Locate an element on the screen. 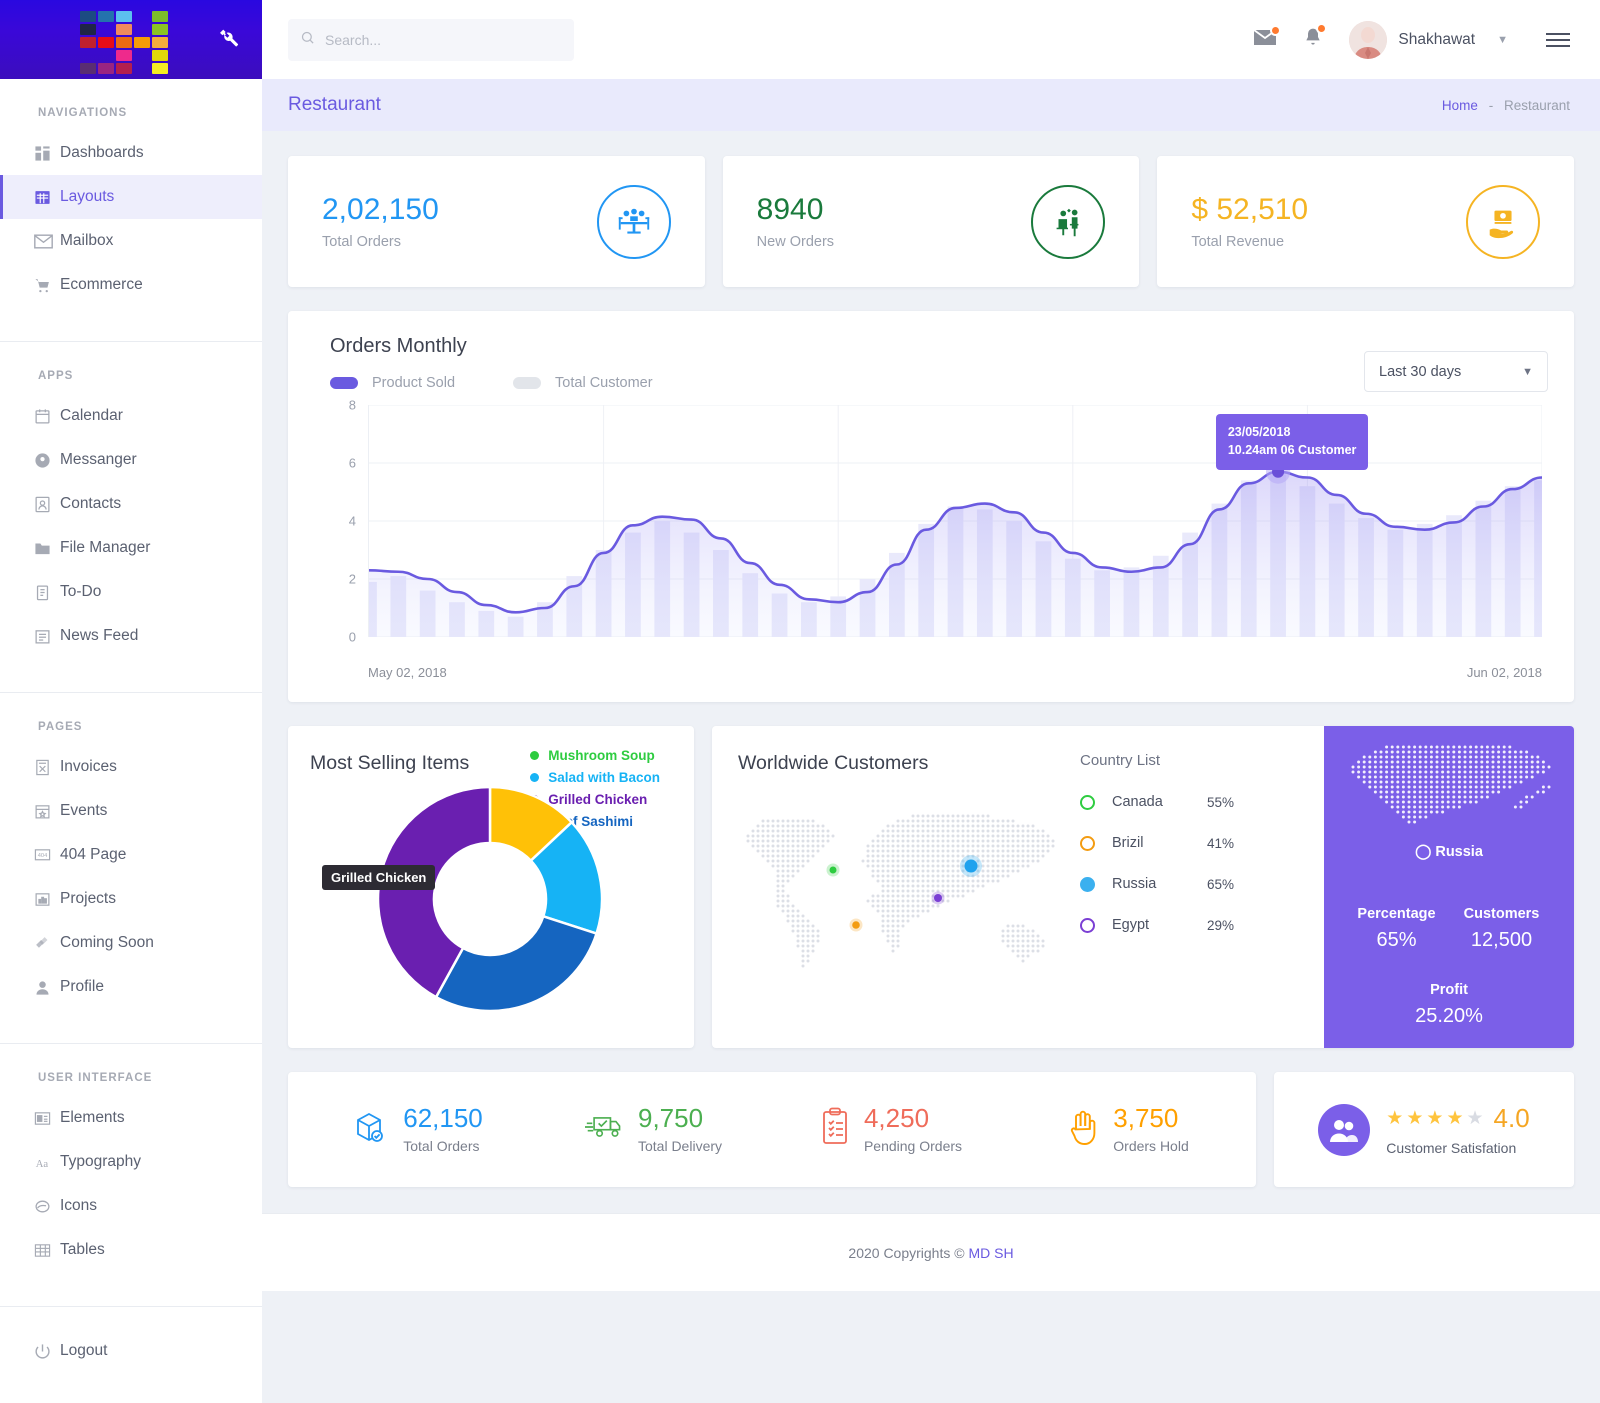 The image size is (1600, 1403). sidebar-item-404-page: 404 404 Page is located at coordinates (131, 855).